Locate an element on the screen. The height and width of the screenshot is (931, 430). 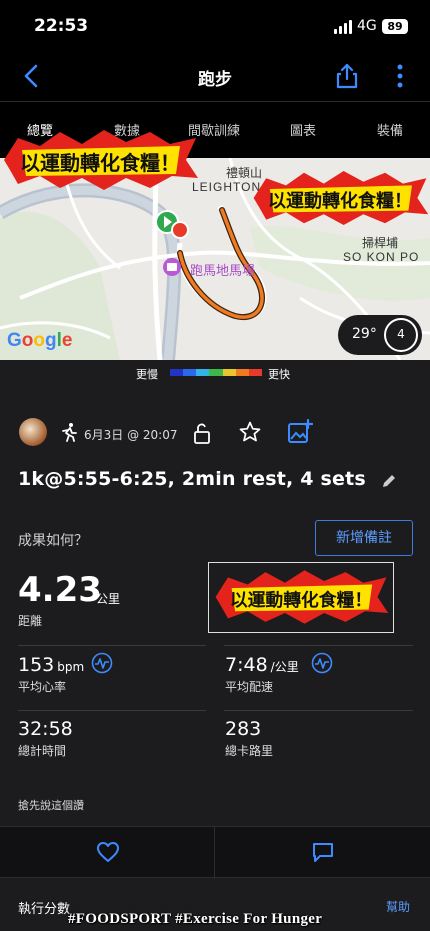
stamp-sticker-1: 以運動轉化食糧！ is located at coordinates (101, 160).